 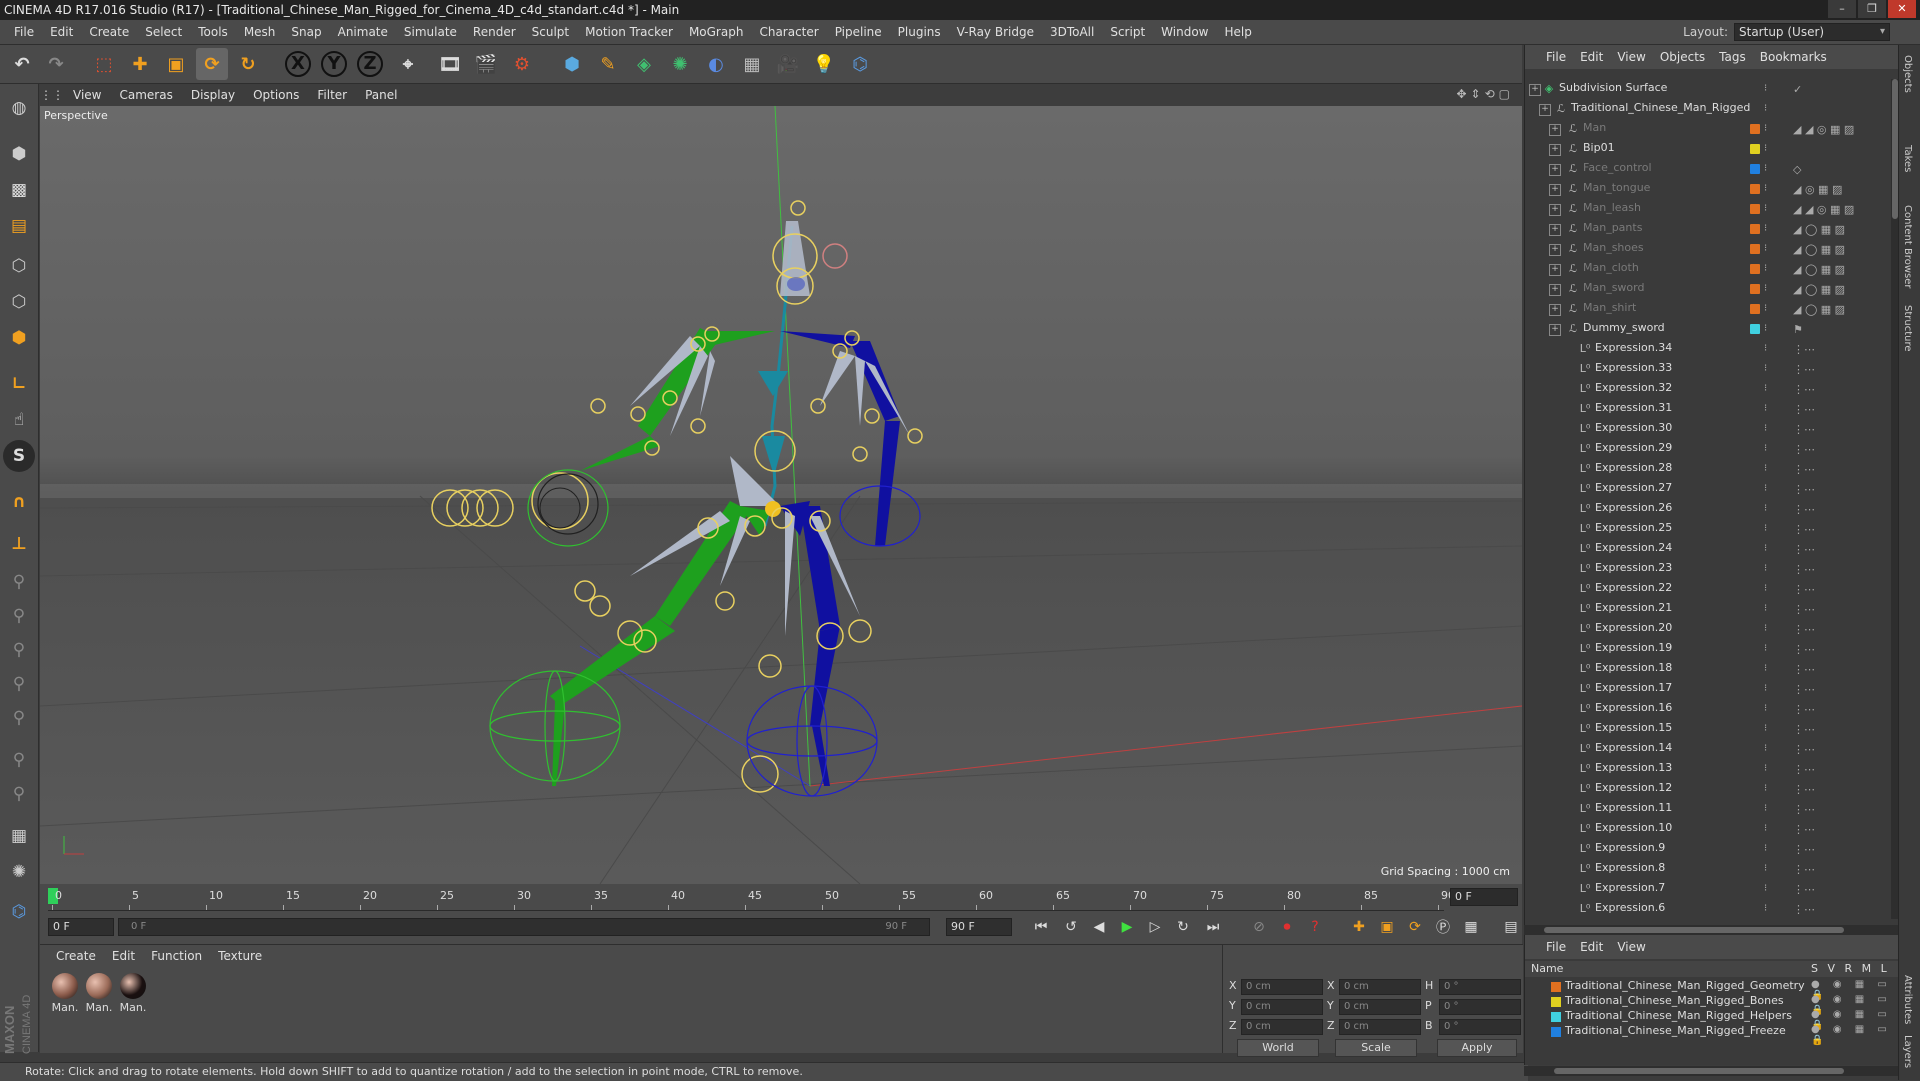 What do you see at coordinates (1707, 129) in the screenshot?
I see `object-row: + ℒ Man ⁝ ◢ ◢ ◎ ▦ ▨` at bounding box center [1707, 129].